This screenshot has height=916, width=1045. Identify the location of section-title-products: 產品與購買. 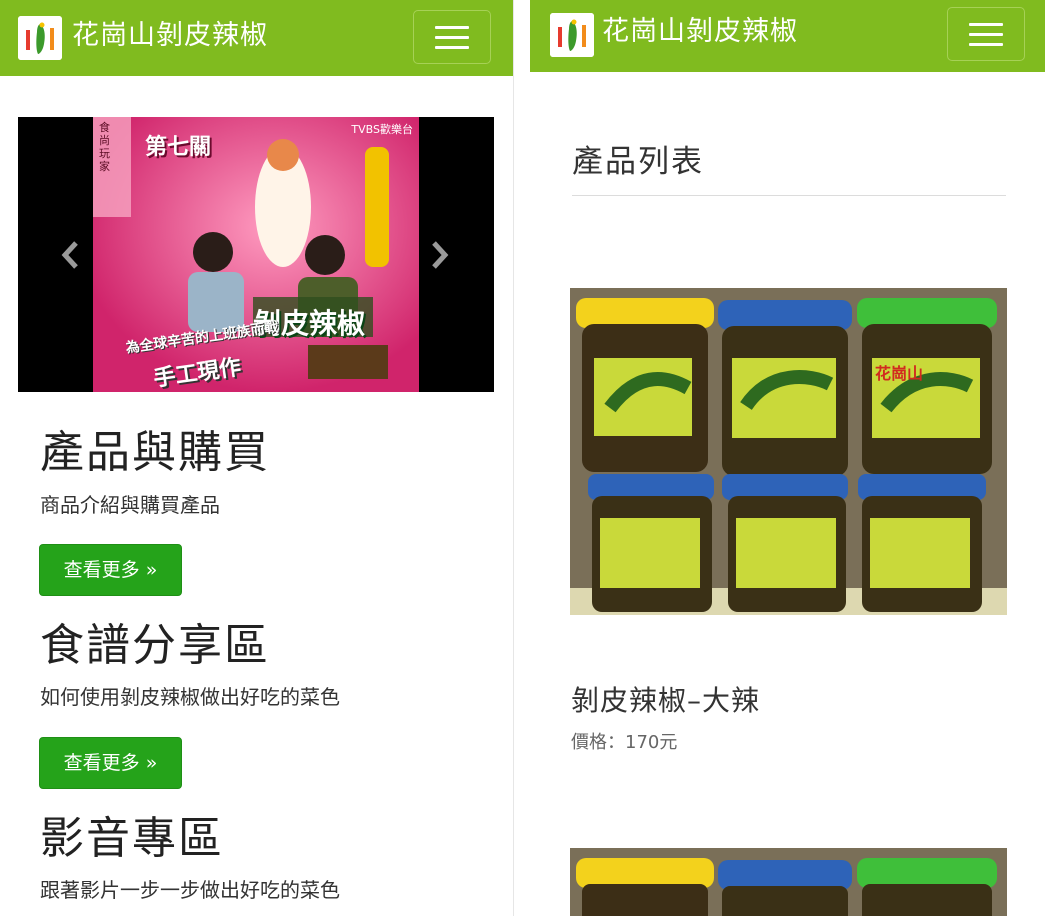
(155, 452).